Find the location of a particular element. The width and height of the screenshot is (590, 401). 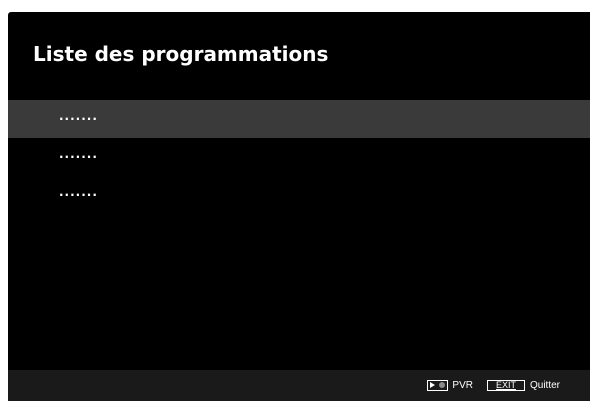

page-title: Liste des programmations is located at coordinates (181, 54).